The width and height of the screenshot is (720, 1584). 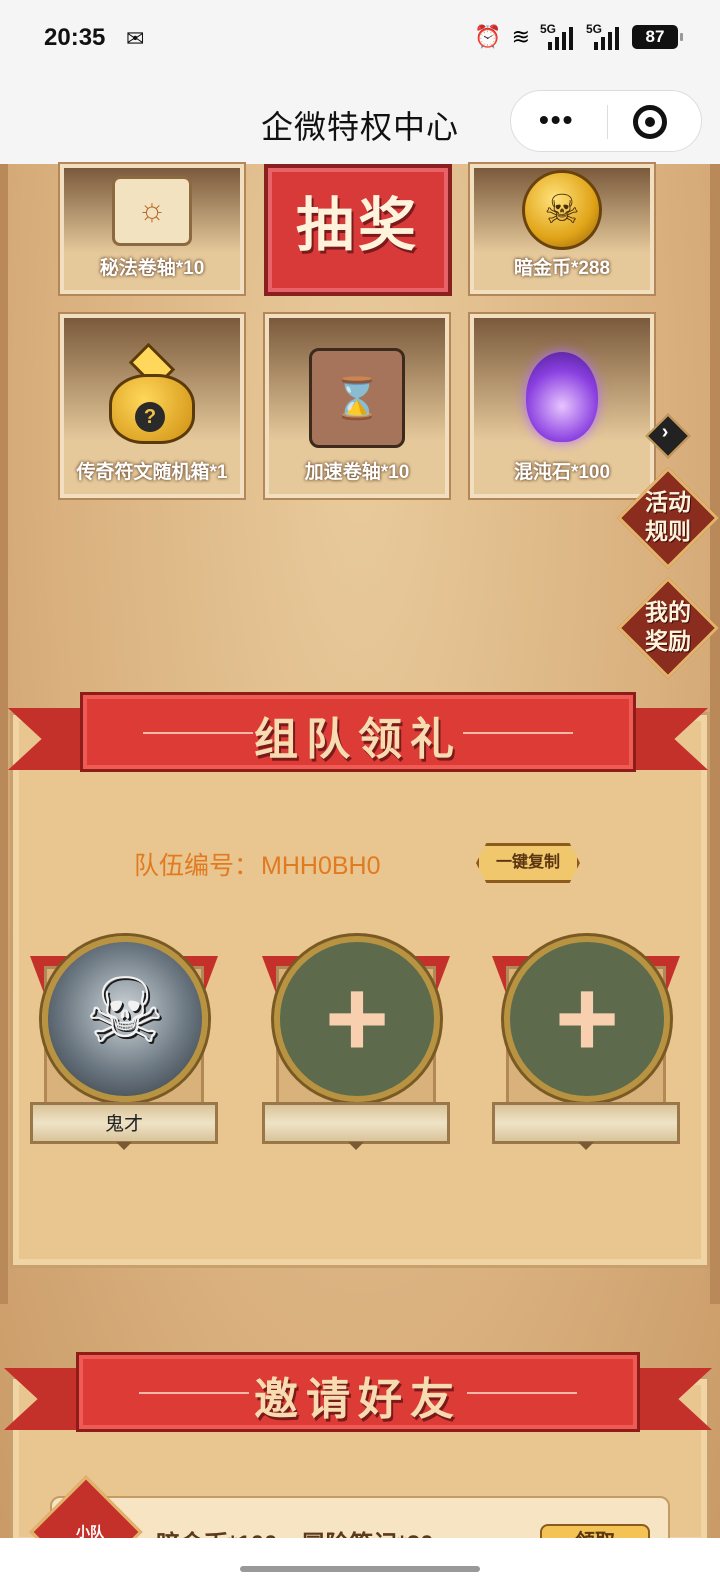 I want to click on rewards-line-1: 我的, so click(x=668, y=612).